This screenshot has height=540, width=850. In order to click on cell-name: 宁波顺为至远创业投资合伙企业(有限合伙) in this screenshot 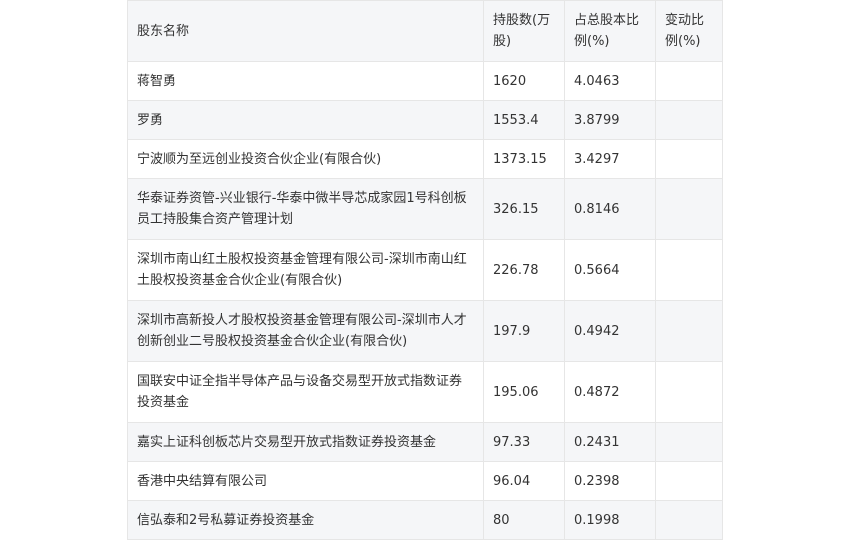, I will do `click(305, 159)`.